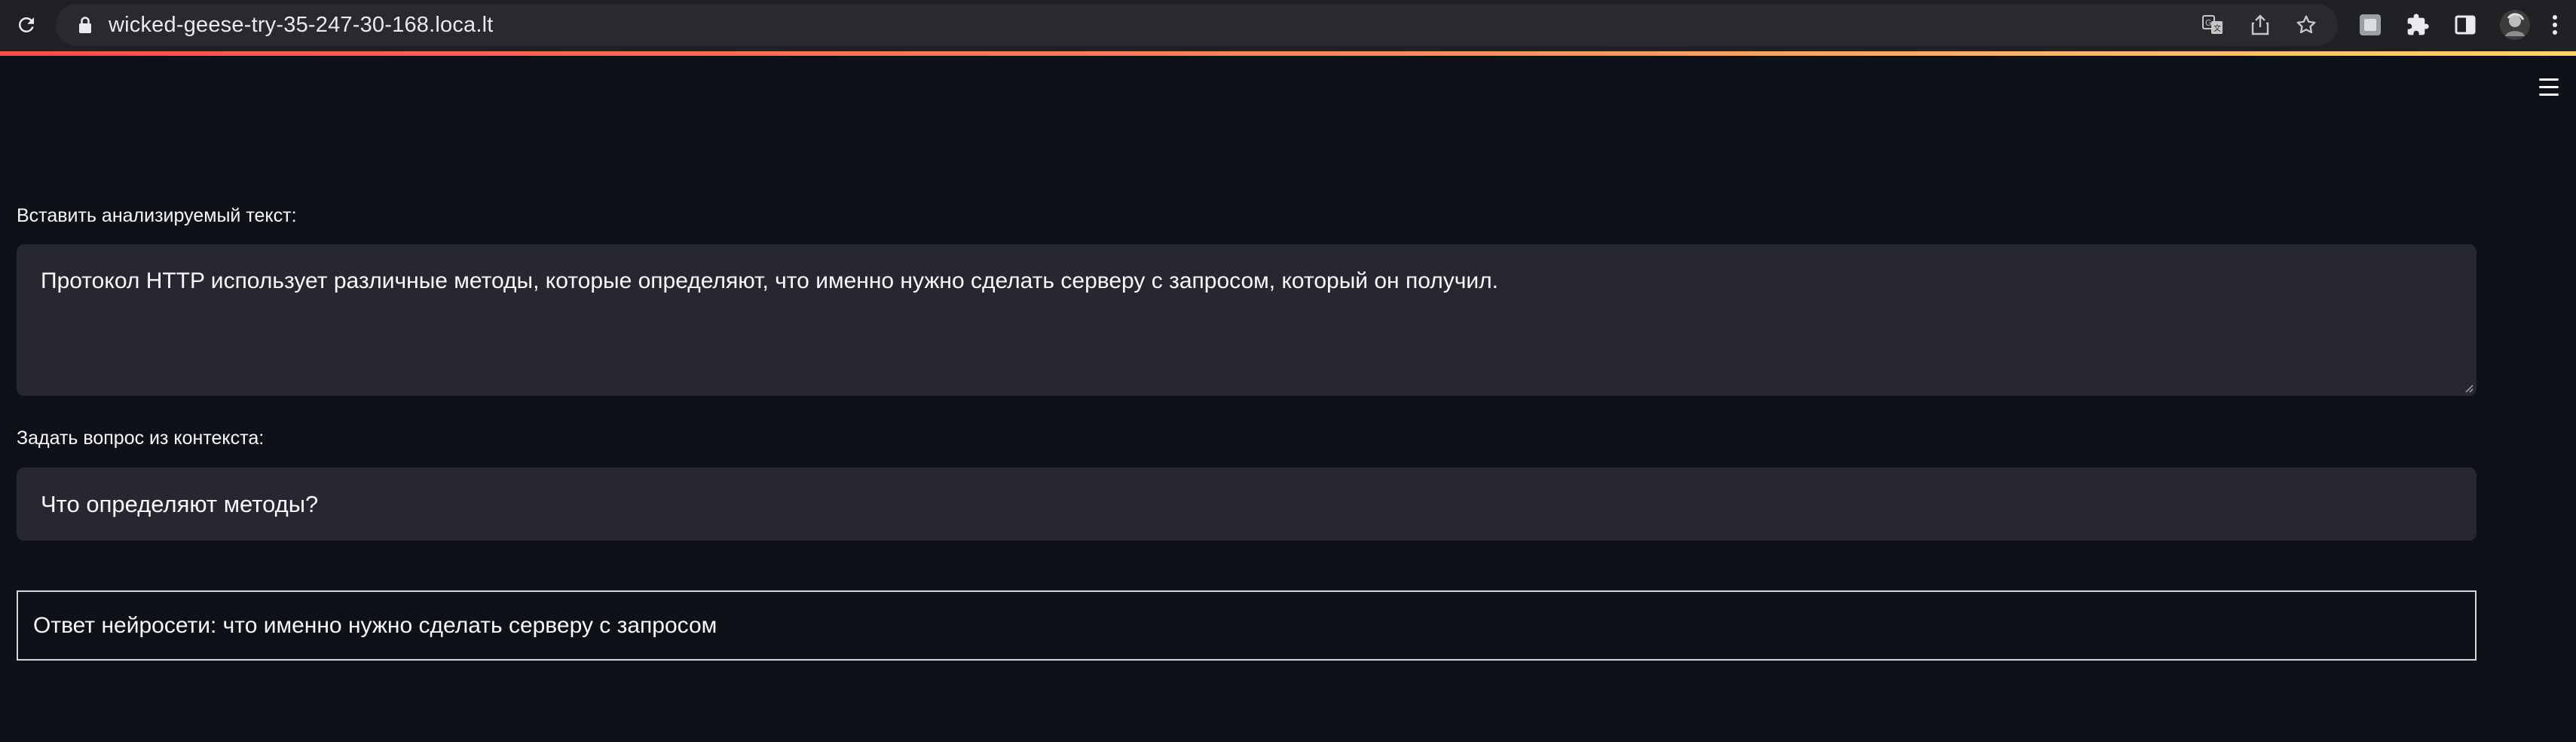  What do you see at coordinates (2417, 25) in the screenshot?
I see `puzzle-icon` at bounding box center [2417, 25].